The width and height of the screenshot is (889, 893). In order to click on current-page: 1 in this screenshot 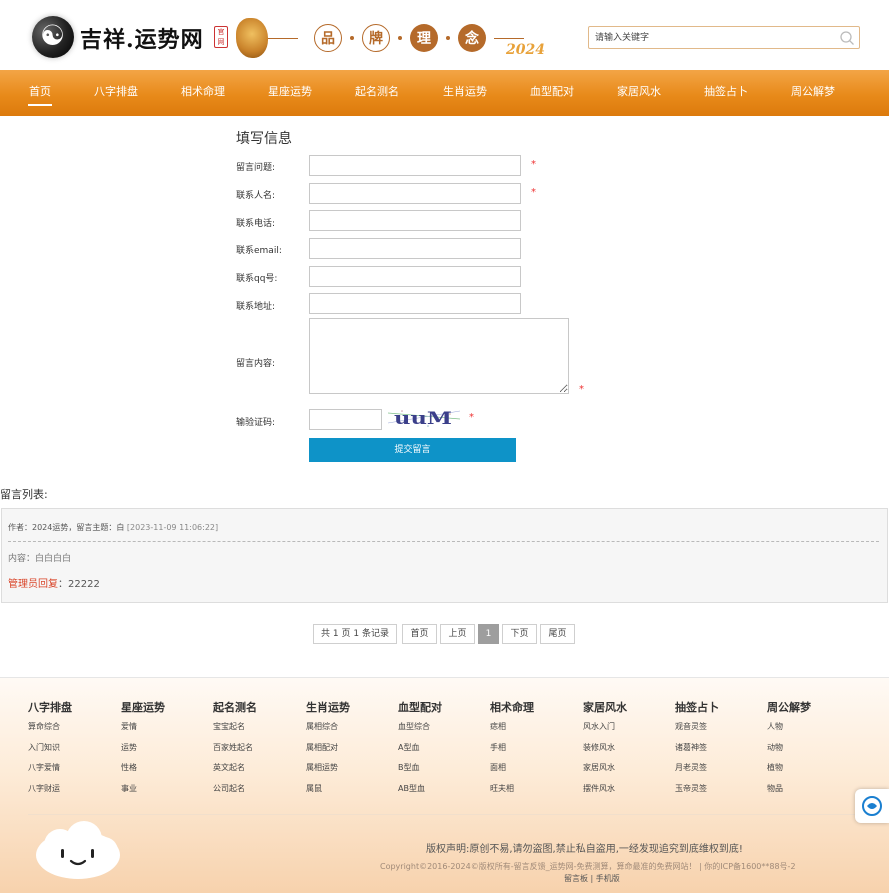, I will do `click(488, 634)`.